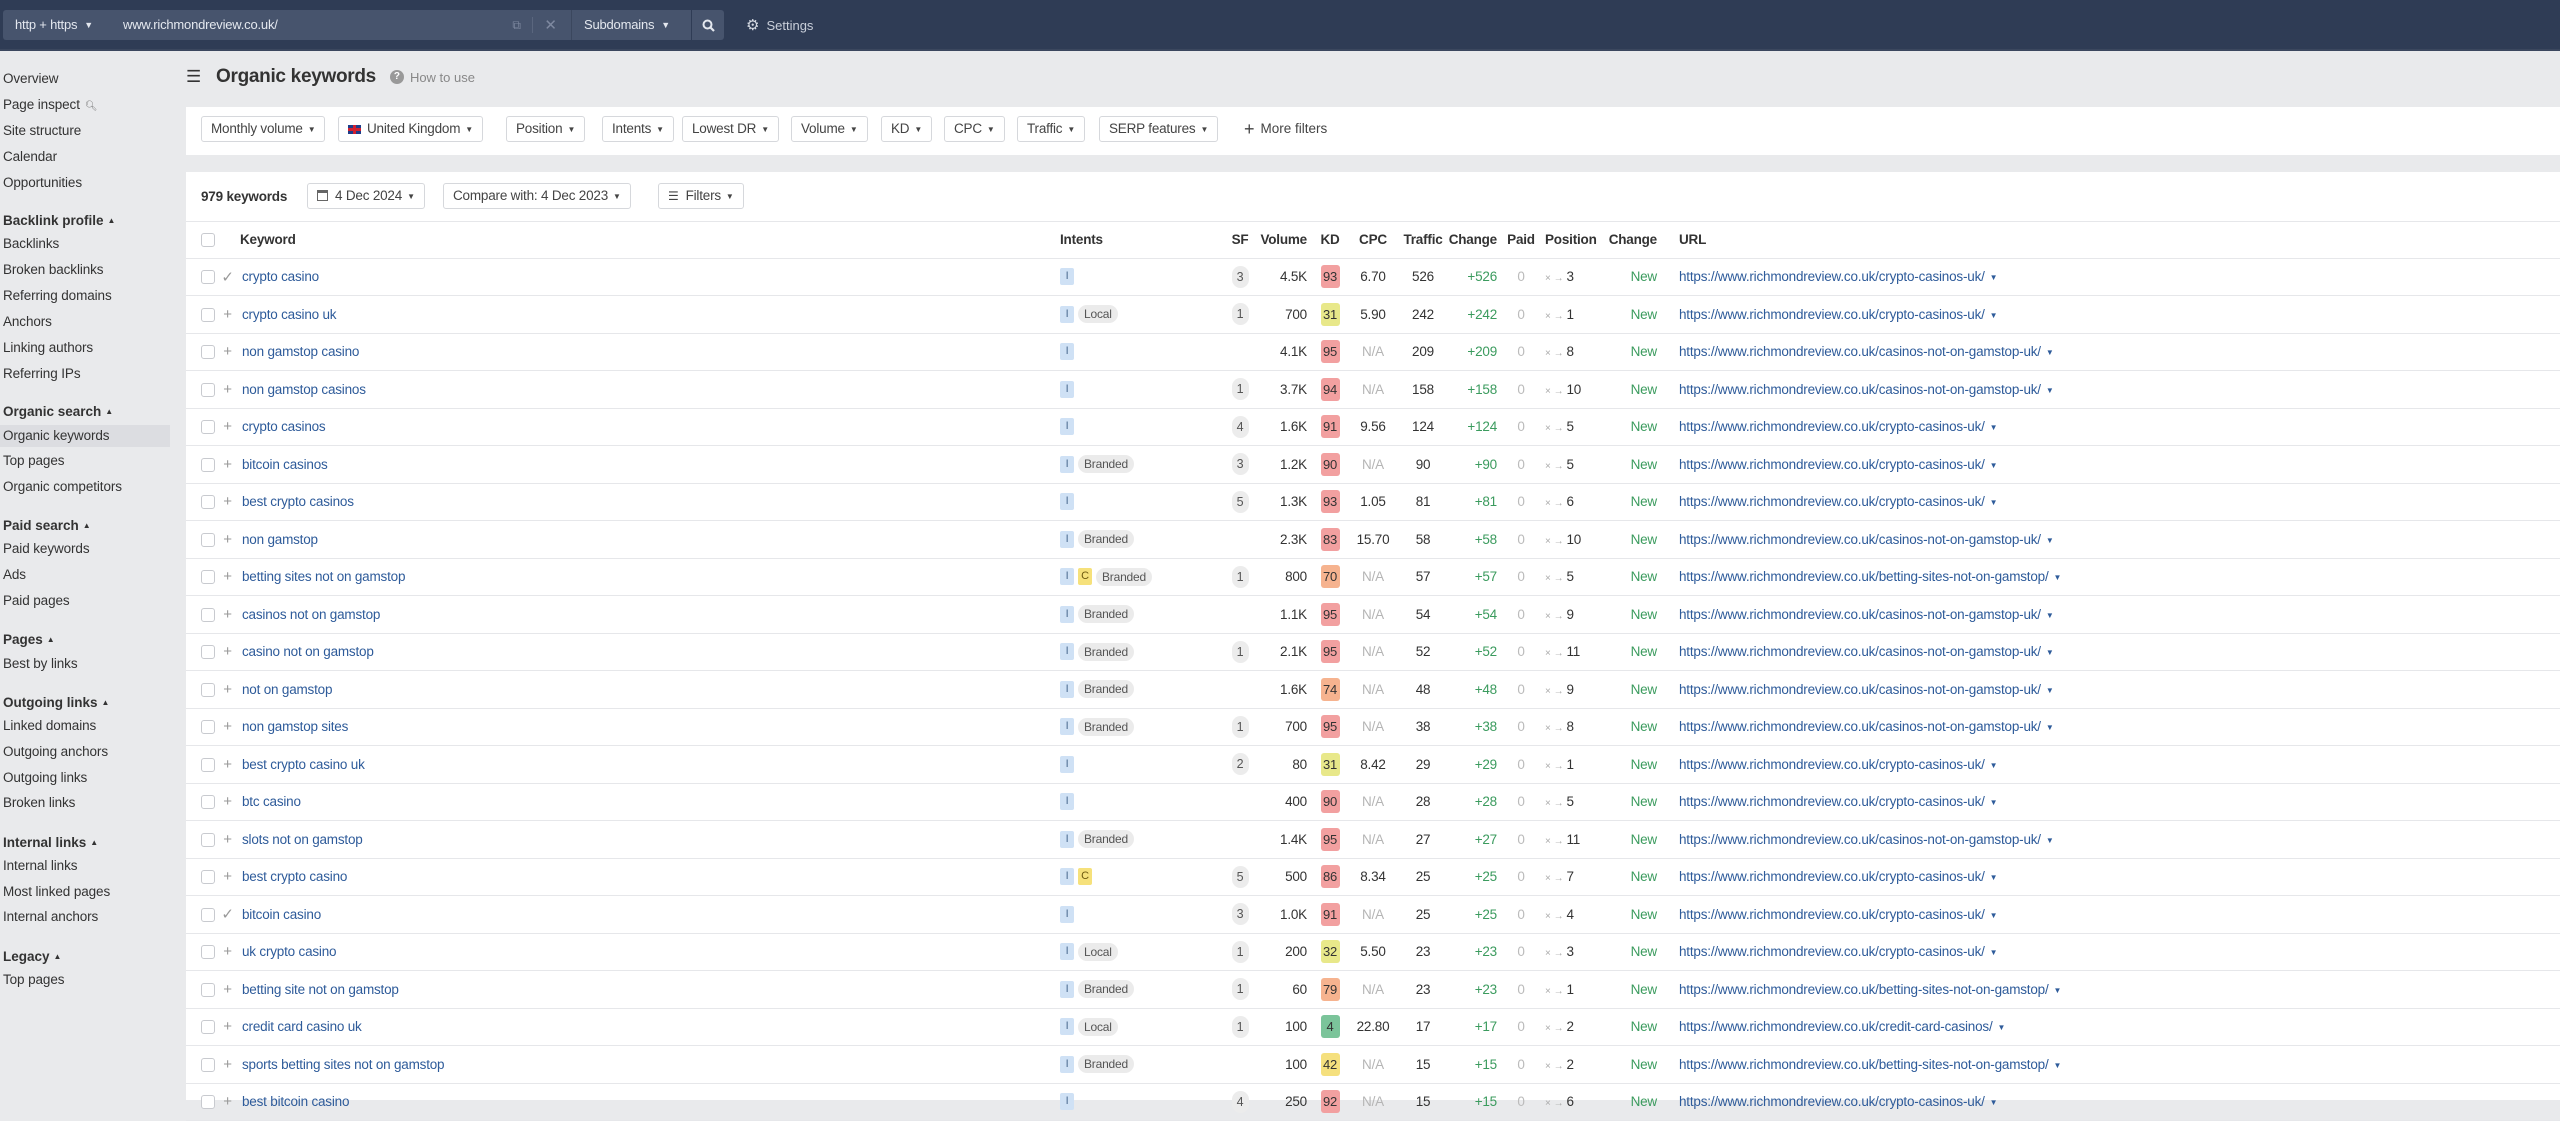 This screenshot has width=2560, height=1121. Describe the element at coordinates (85, 183) in the screenshot. I see `sidebar-item-opportunities: Opportunities` at that location.